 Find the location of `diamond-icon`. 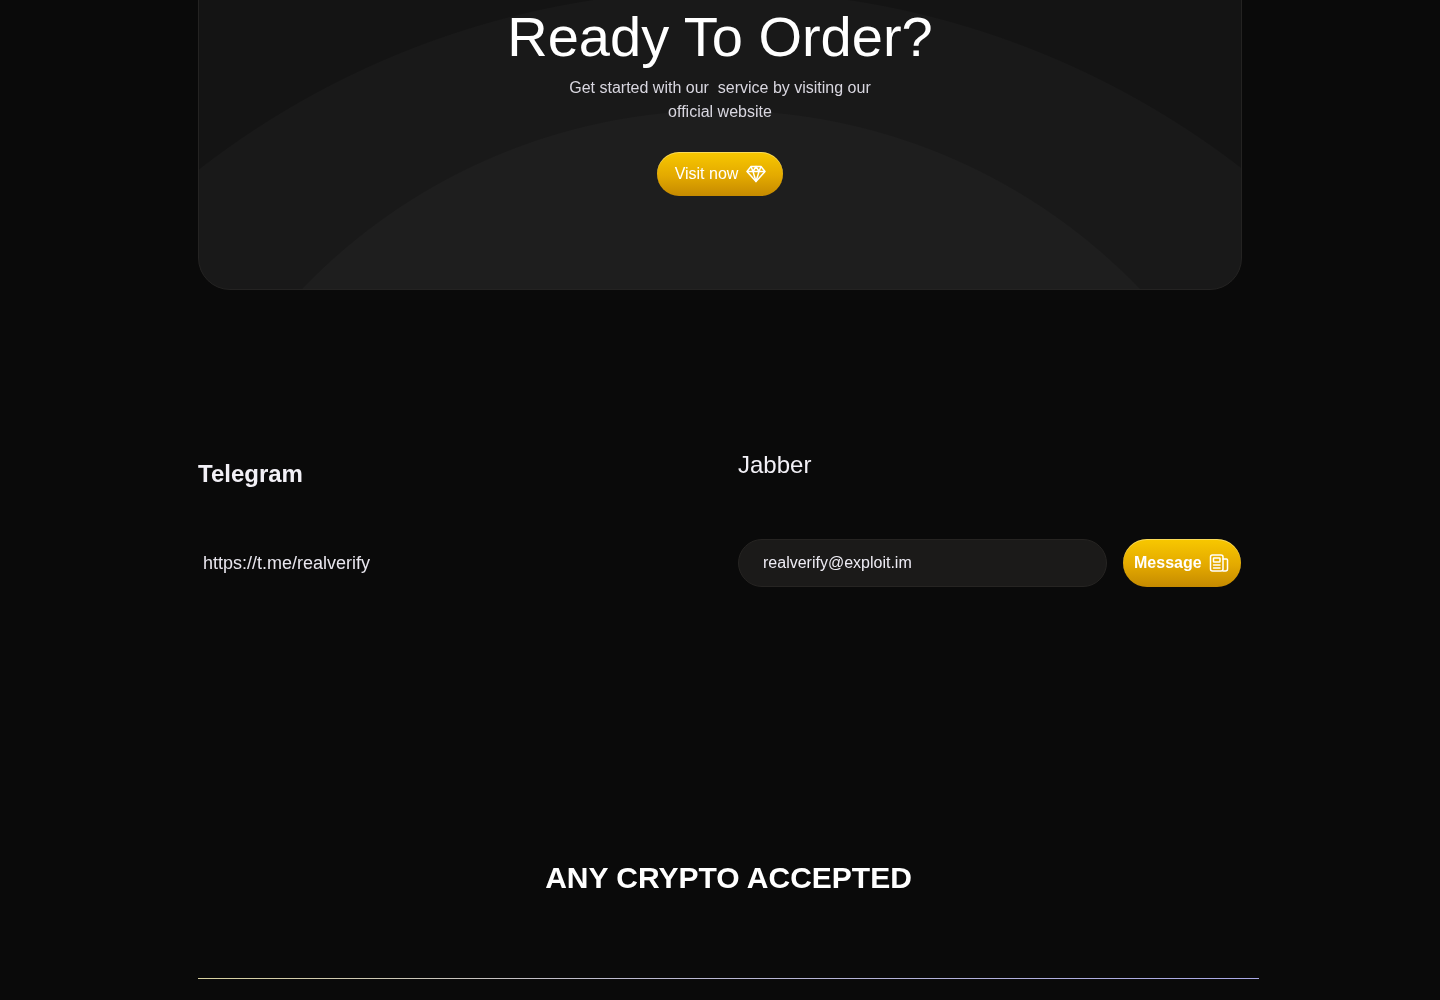

diamond-icon is located at coordinates (756, 174).